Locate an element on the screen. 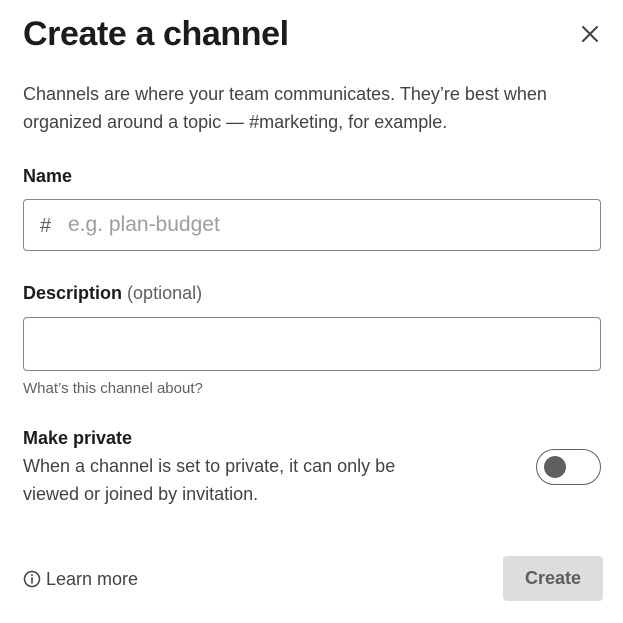  description-label-text: Description is located at coordinates (73, 293).